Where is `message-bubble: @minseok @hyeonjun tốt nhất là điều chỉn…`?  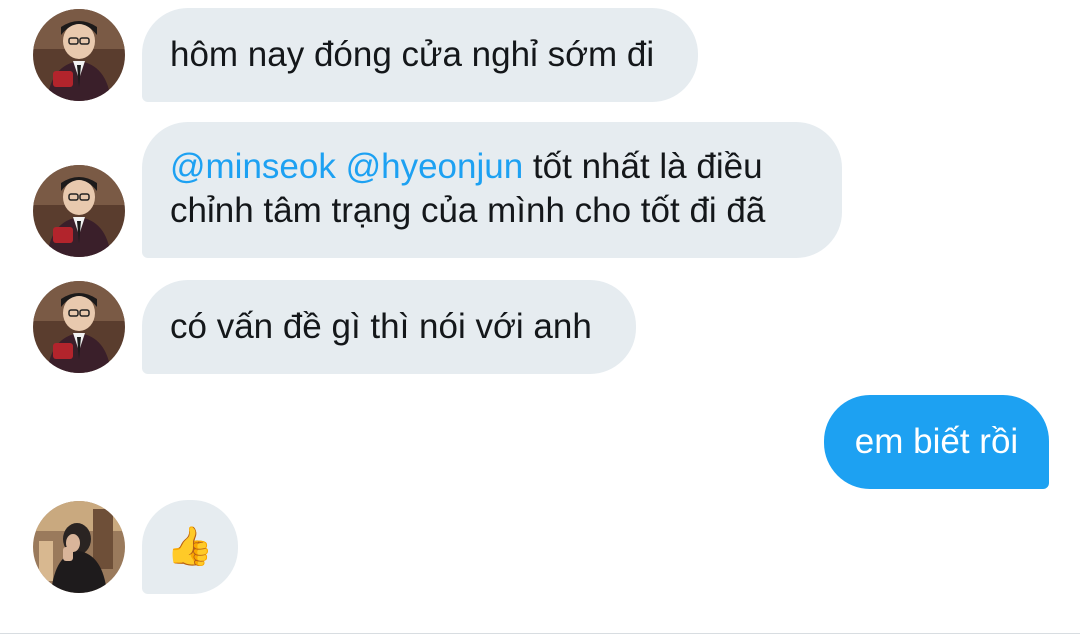 message-bubble: @minseok @hyeonjun tốt nhất là điều chỉn… is located at coordinates (492, 190).